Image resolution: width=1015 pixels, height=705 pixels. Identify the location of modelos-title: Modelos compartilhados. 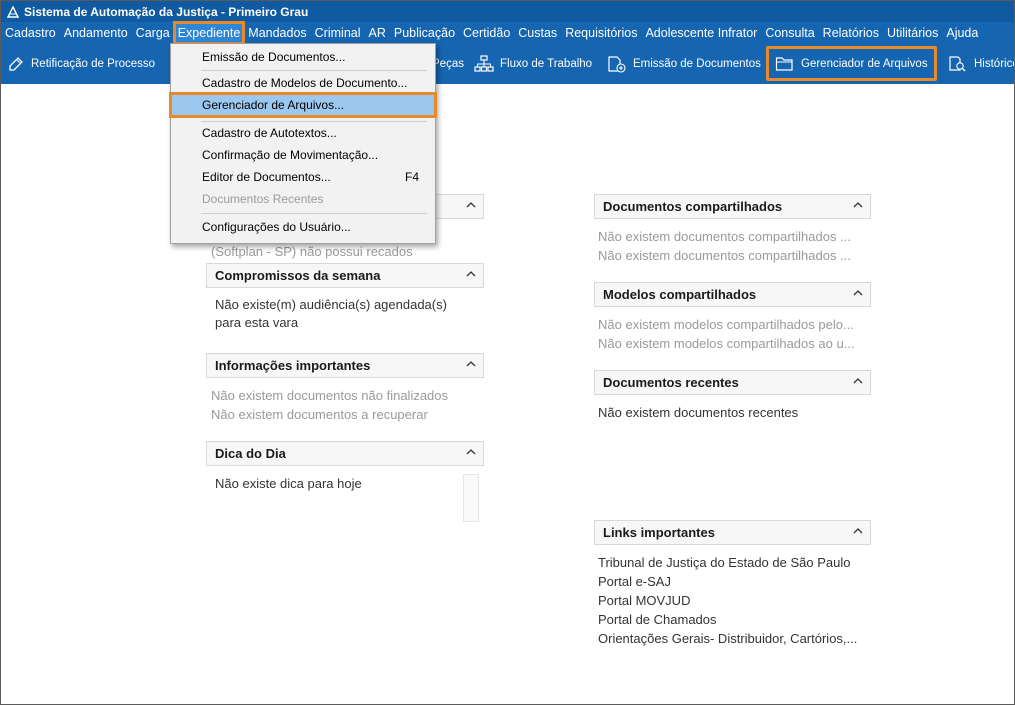
(680, 294).